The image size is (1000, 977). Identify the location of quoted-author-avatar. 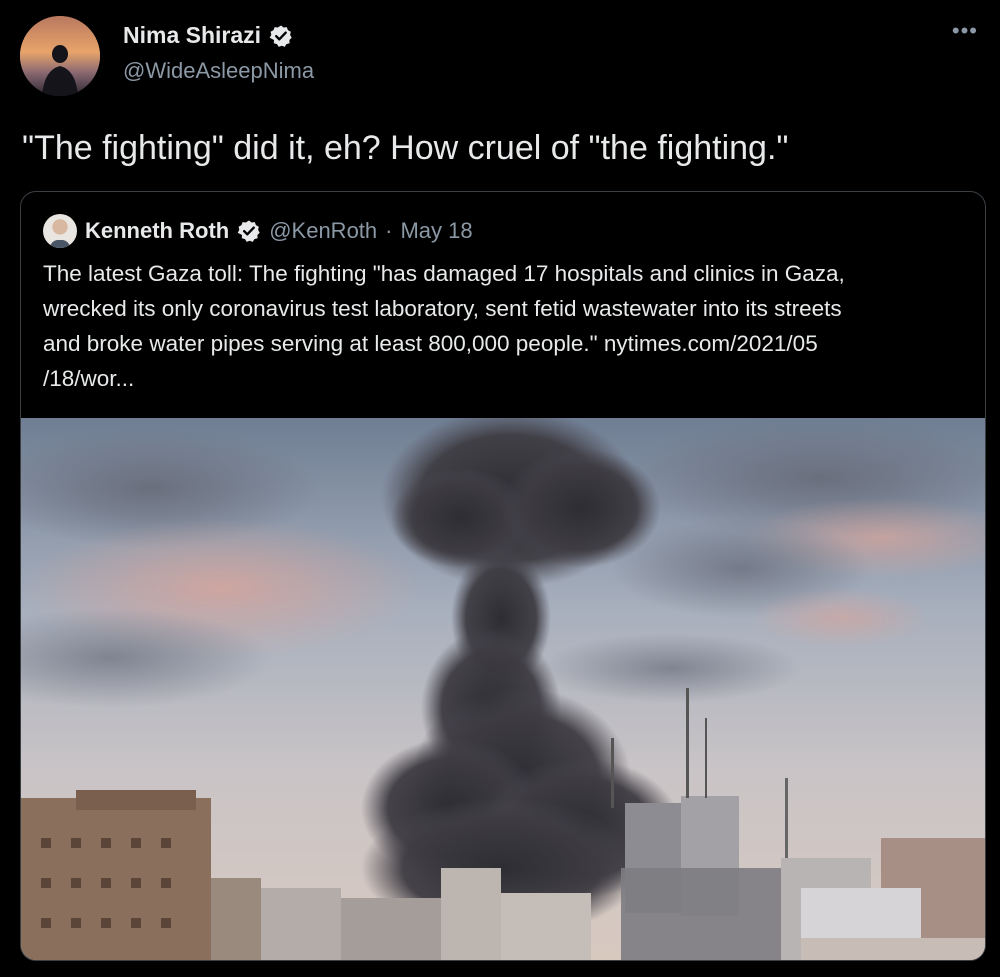
(60, 231).